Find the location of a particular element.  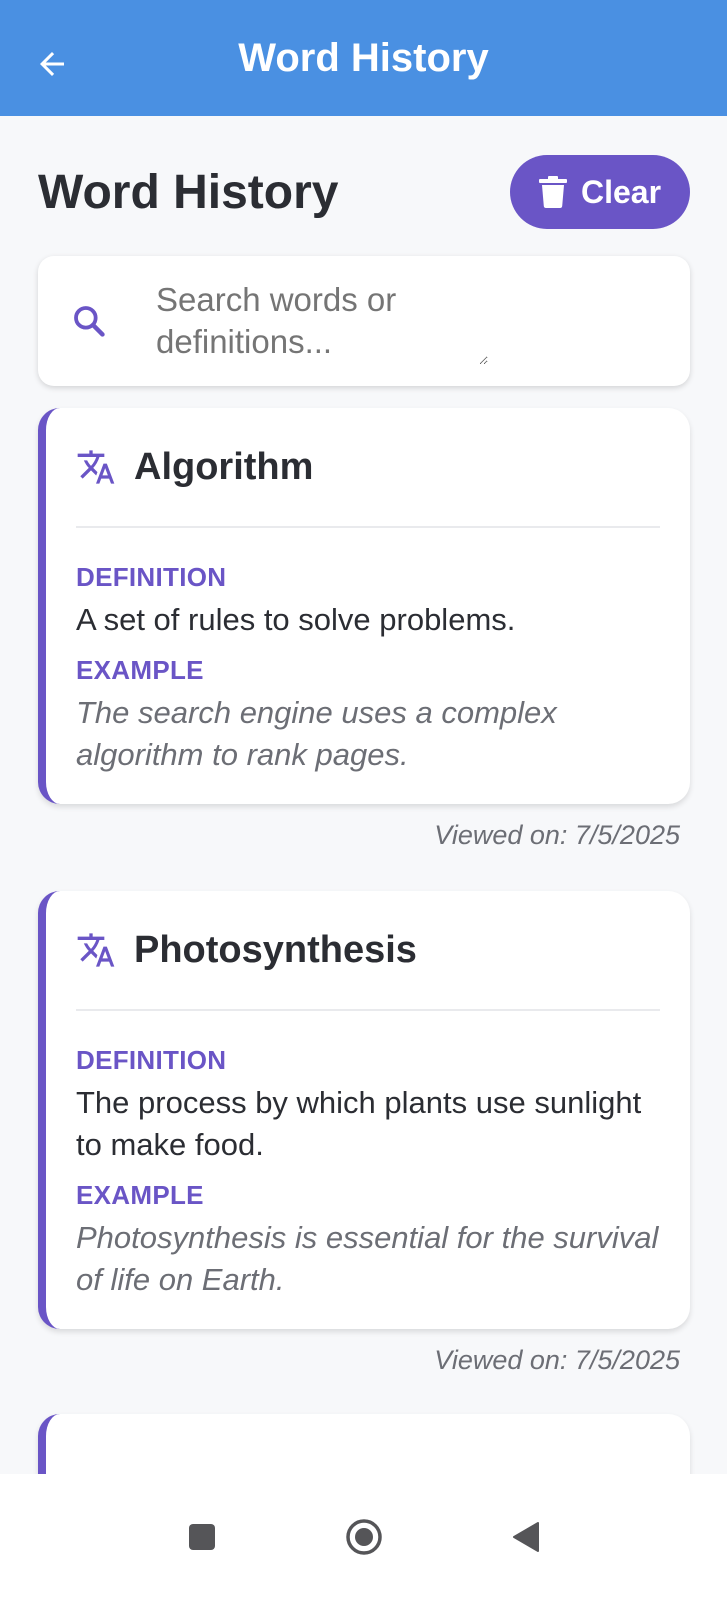

word-row: Algorithm is located at coordinates (368, 467).